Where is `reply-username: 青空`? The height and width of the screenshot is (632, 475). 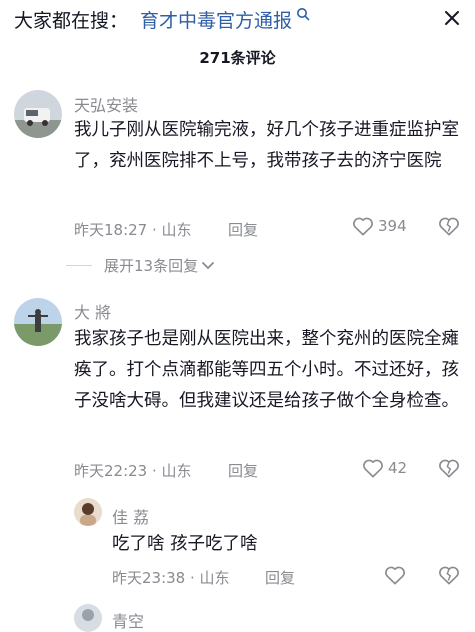
reply-username: 青空 is located at coordinates (128, 620).